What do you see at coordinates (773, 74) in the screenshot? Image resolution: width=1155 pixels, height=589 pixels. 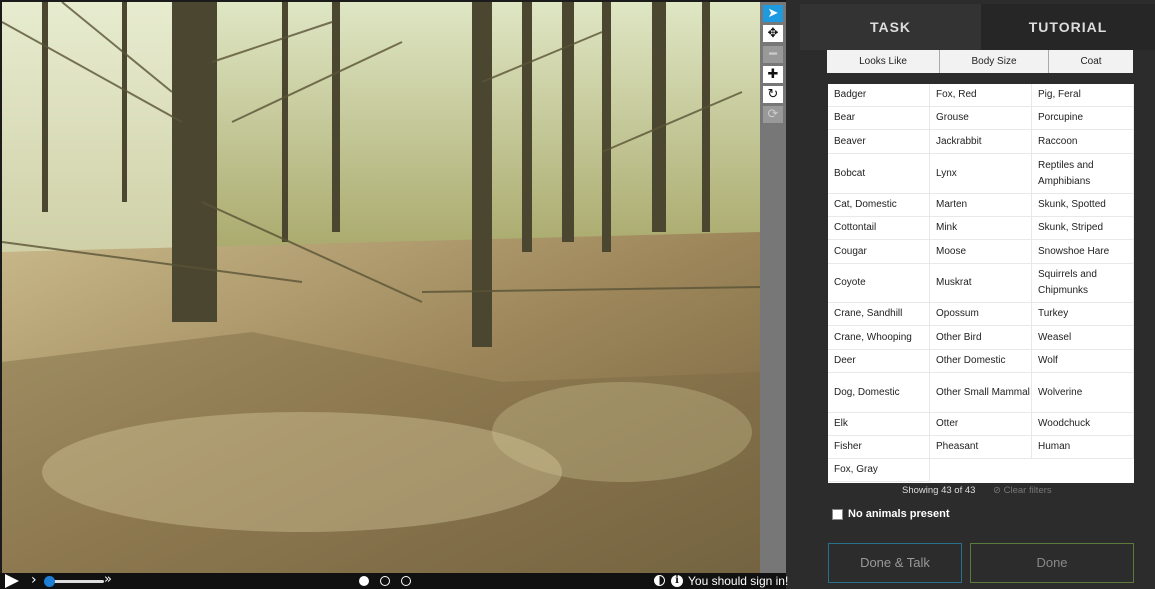 I see `zoom-in-icon: ✚` at bounding box center [773, 74].